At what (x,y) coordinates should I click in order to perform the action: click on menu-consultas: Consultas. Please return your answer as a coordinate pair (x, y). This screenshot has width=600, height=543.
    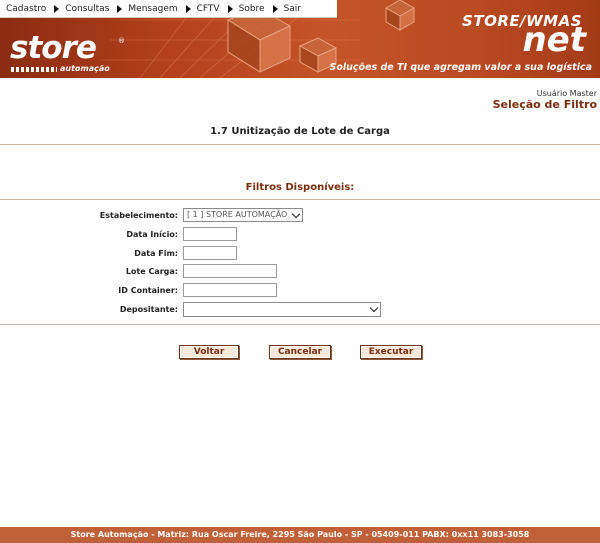
    Looking at the image, I should click on (91, 8).